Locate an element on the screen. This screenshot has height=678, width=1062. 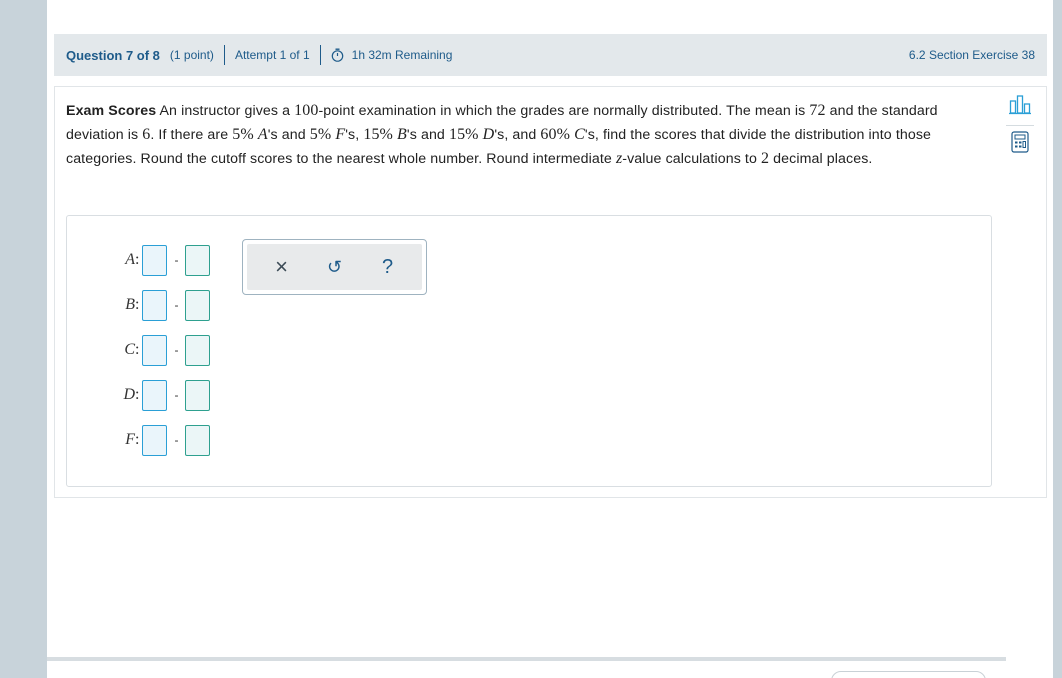
left-rail is located at coordinates (23, 339).